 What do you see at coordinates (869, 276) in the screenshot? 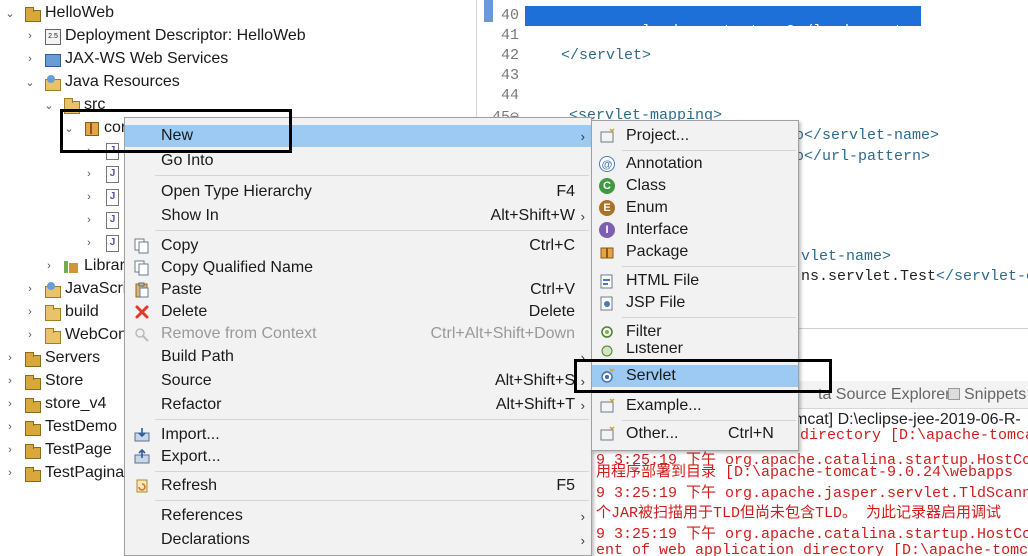
I see `code-text: ns.servlet.Test` at bounding box center [869, 276].